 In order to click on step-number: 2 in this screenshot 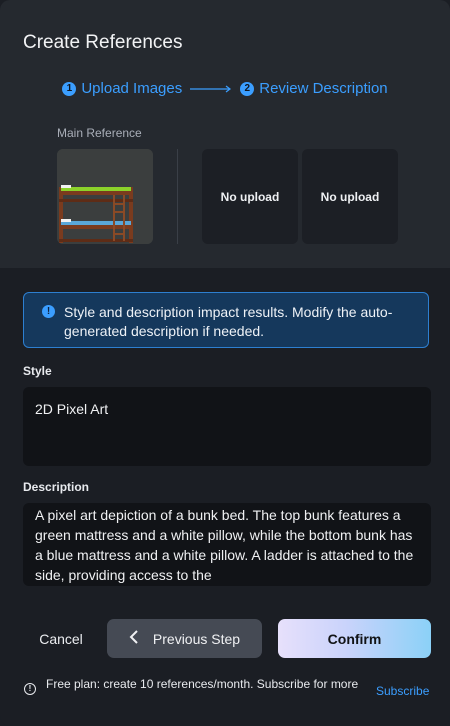, I will do `click(247, 88)`.